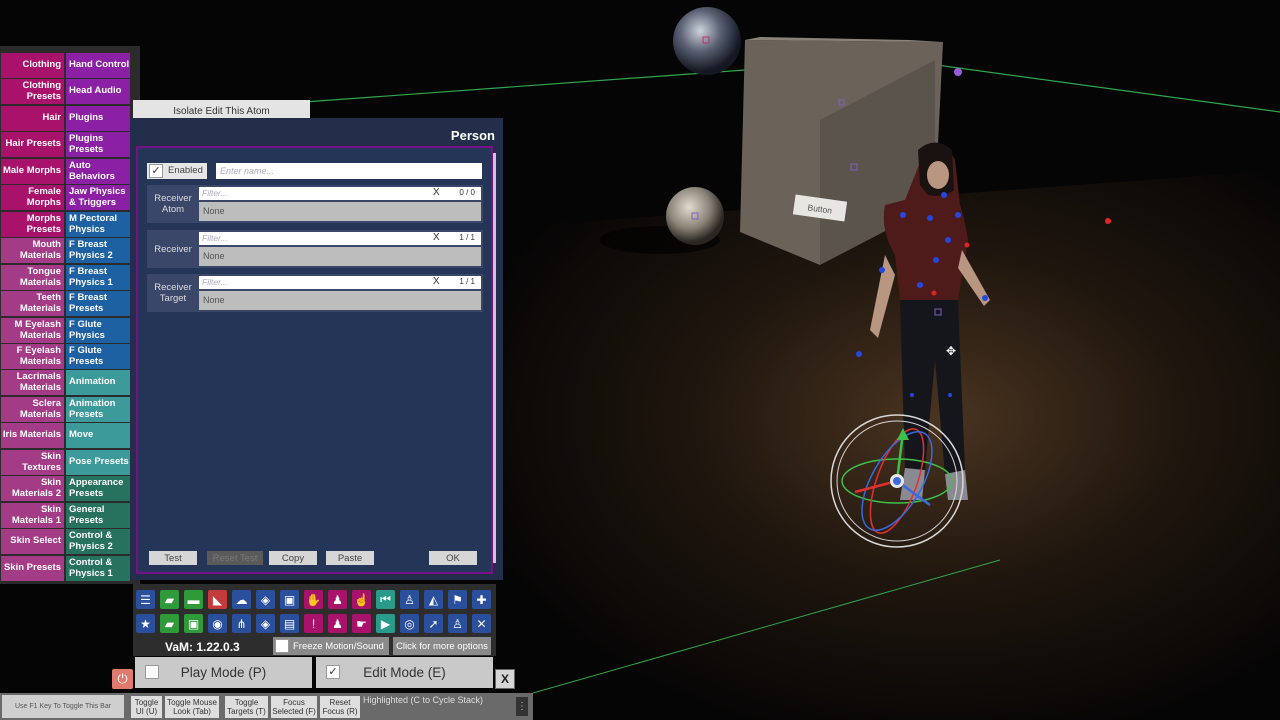  What do you see at coordinates (98, 515) in the screenshot?
I see `category-tab-general-presets: General Presets` at bounding box center [98, 515].